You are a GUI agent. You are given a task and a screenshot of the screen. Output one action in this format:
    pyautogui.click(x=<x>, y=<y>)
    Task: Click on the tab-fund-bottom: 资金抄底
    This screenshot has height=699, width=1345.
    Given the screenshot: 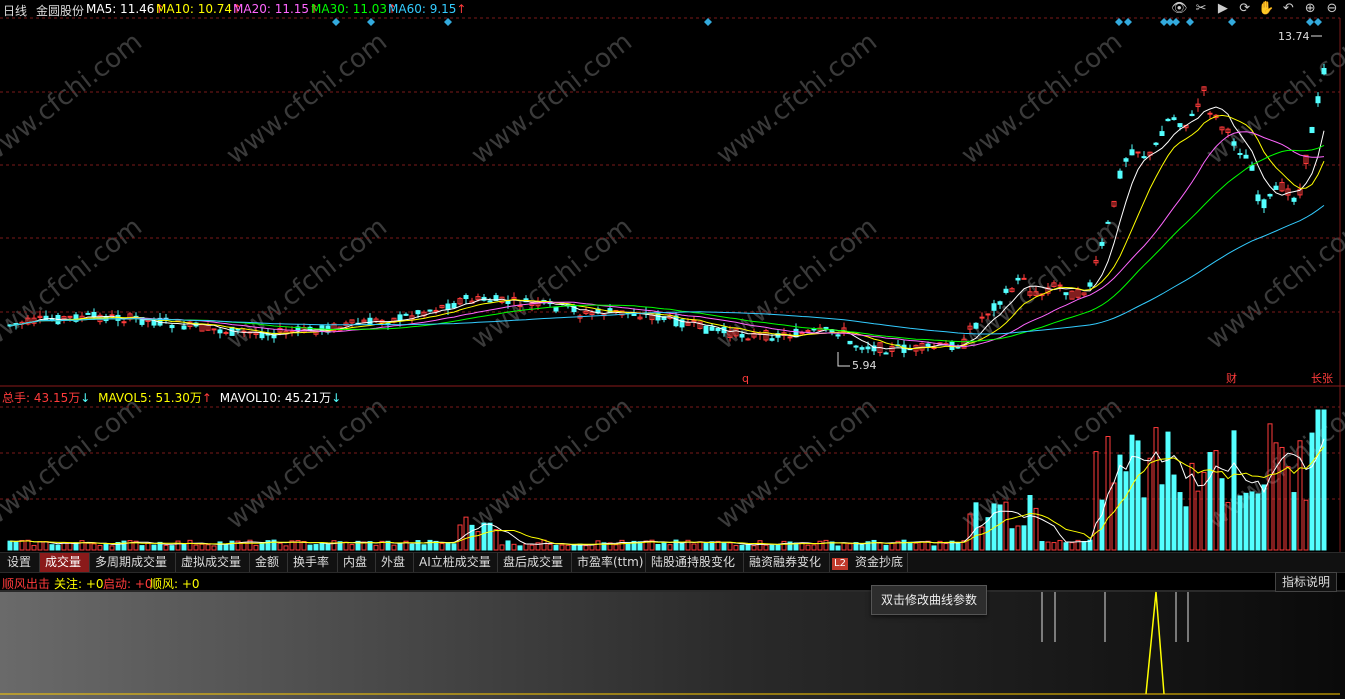 What is the action you would take?
    pyautogui.click(x=879, y=562)
    